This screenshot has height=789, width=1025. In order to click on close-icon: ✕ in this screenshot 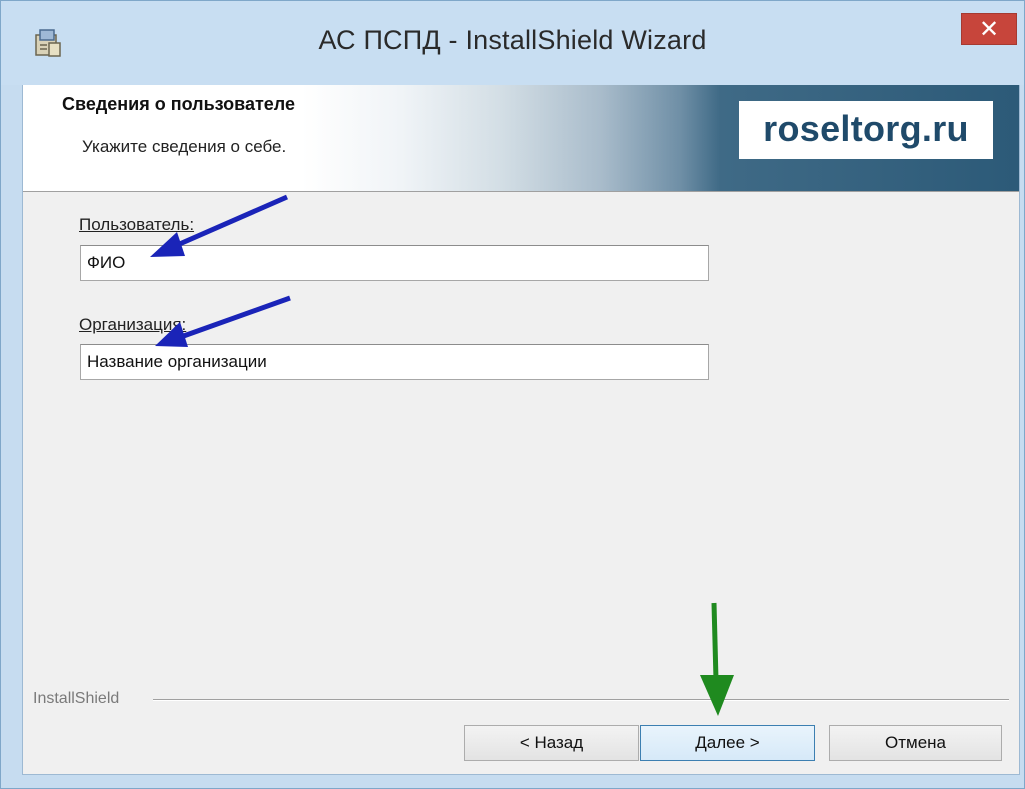, I will do `click(989, 29)`.